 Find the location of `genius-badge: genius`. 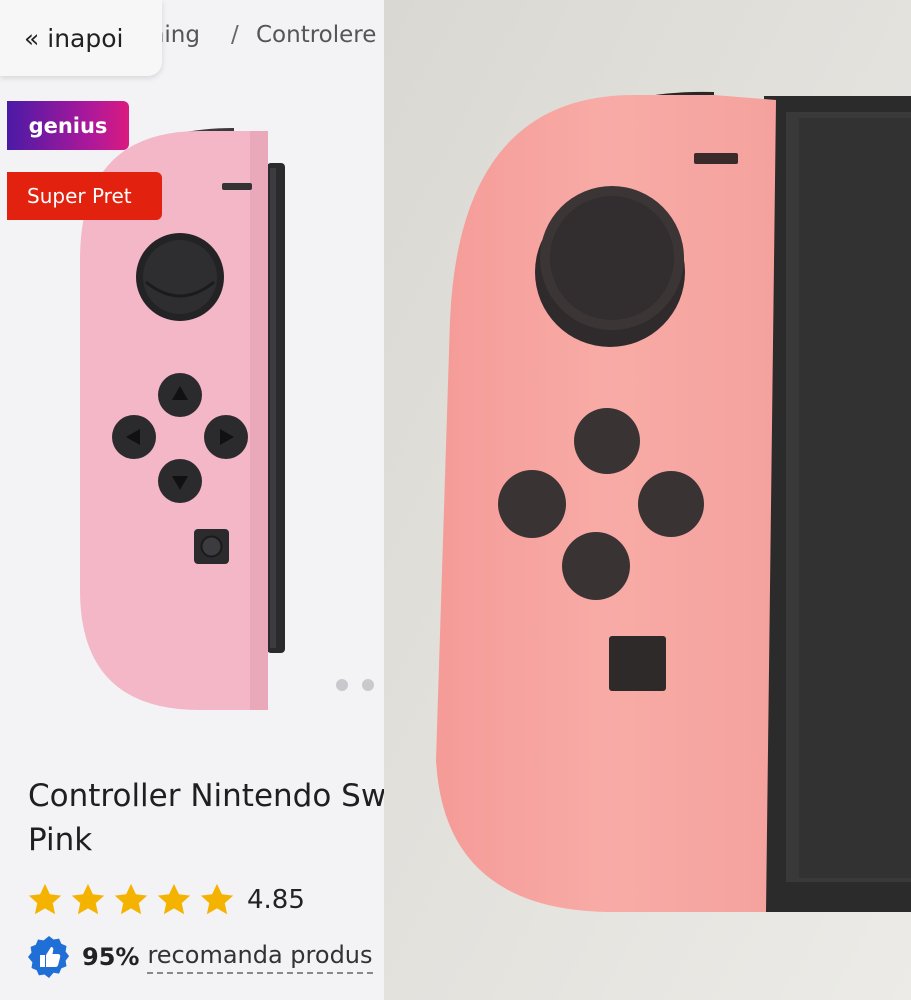

genius-badge: genius is located at coordinates (68, 125).